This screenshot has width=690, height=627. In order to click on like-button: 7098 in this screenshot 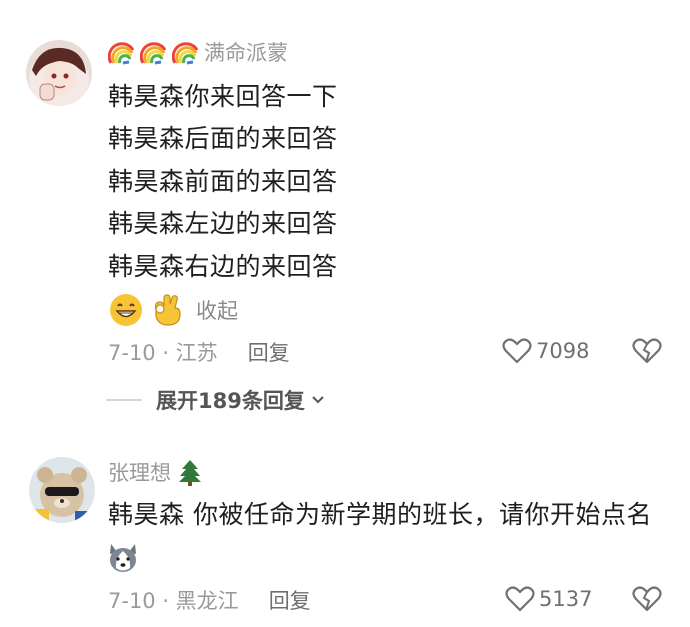, I will do `click(545, 351)`.